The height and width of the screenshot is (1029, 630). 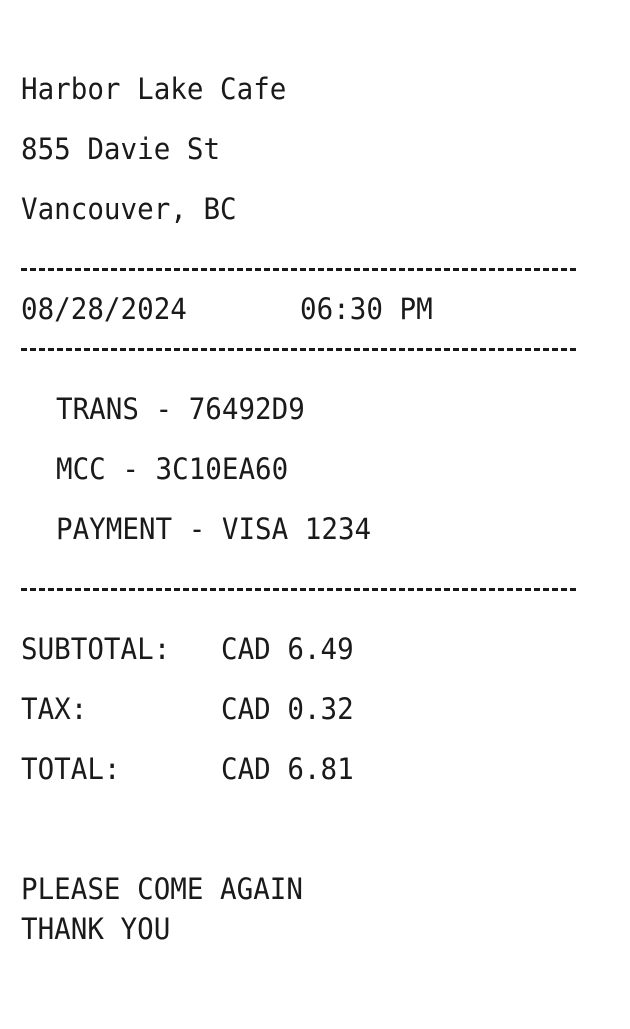 What do you see at coordinates (104, 309) in the screenshot?
I see `receipt-date: 08/28/2024` at bounding box center [104, 309].